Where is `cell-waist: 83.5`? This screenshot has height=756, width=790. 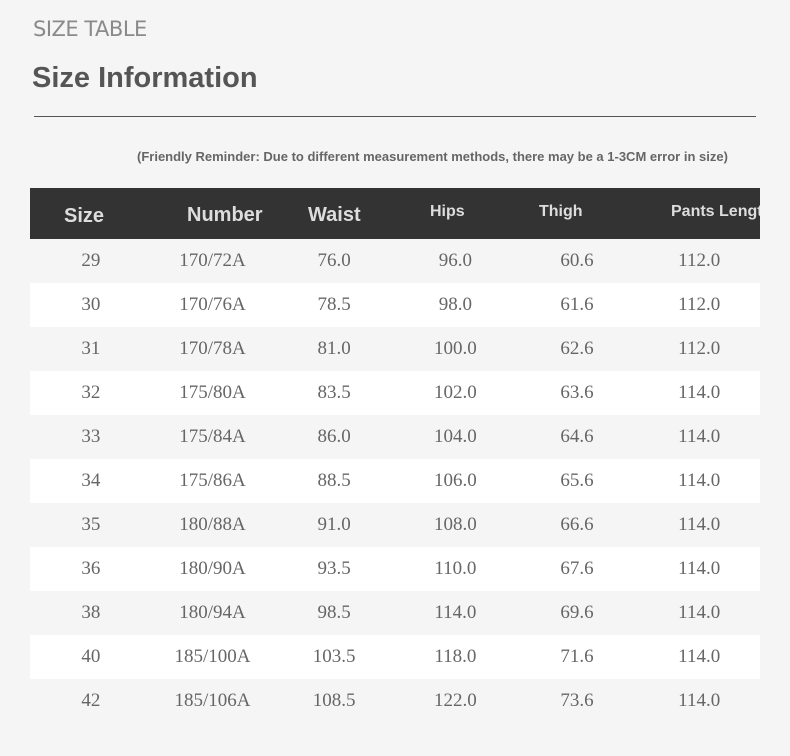
cell-waist: 83.5 is located at coordinates (334, 392).